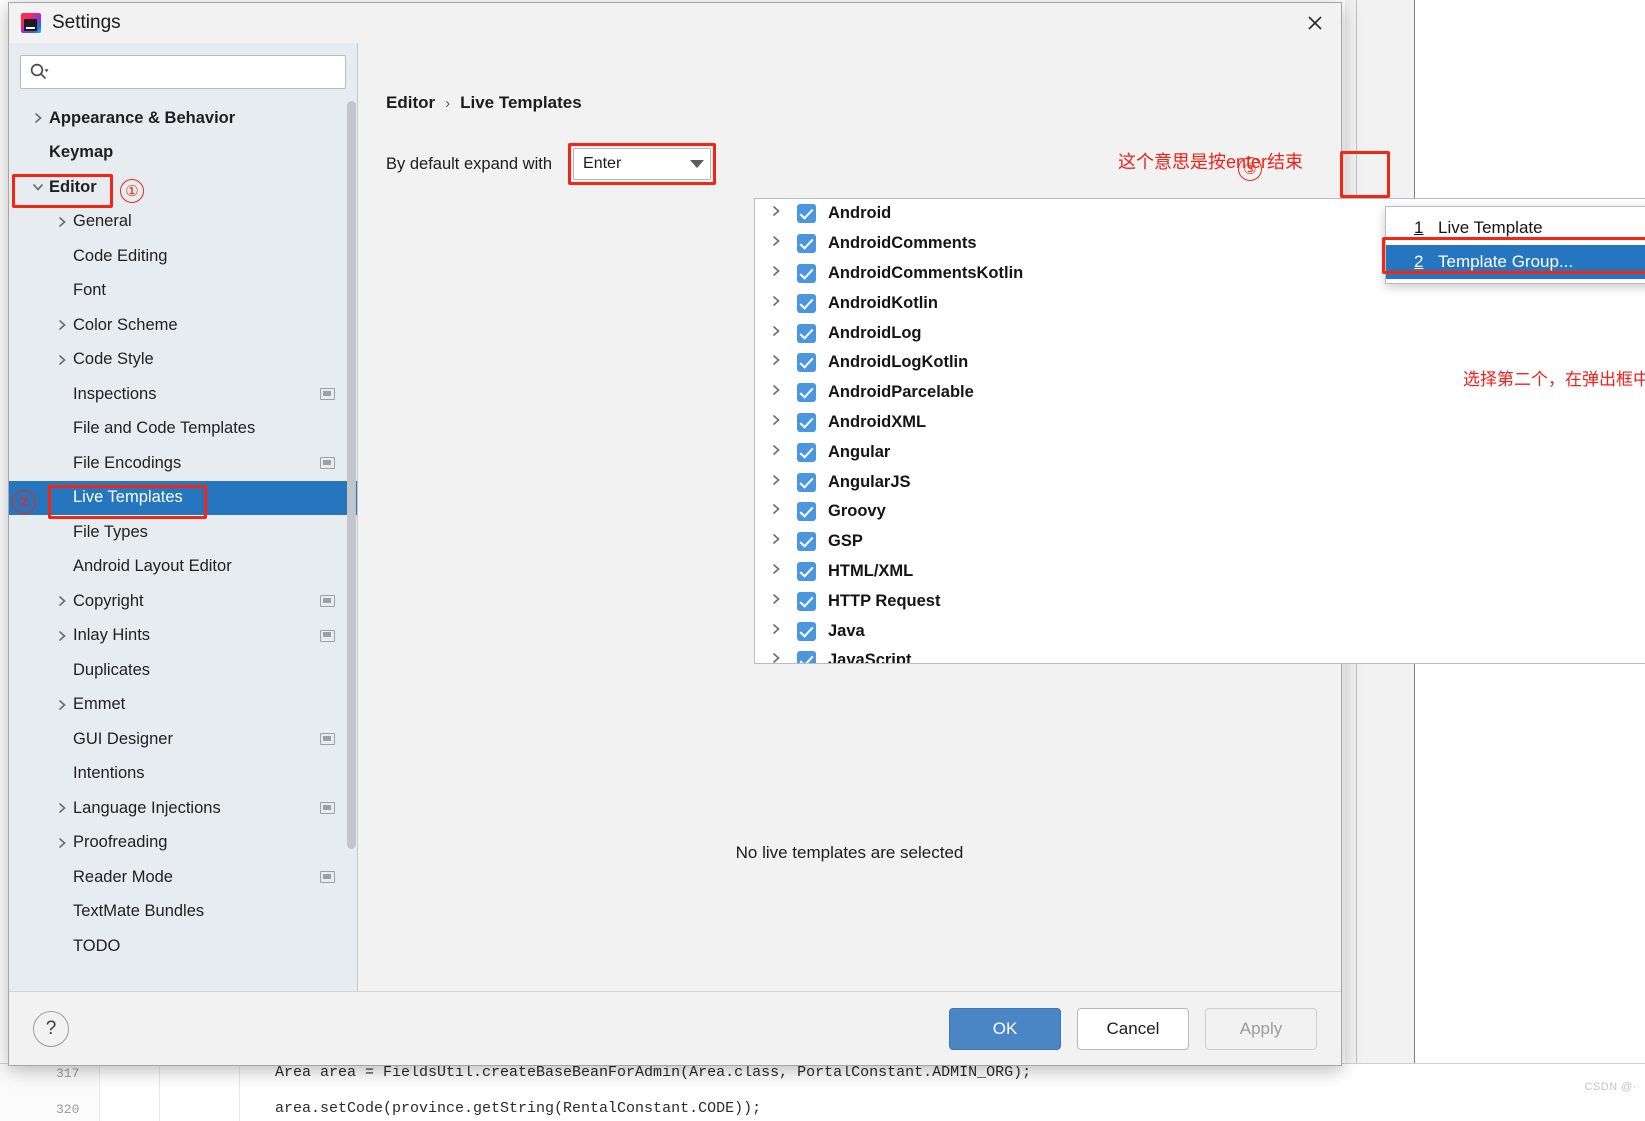 This screenshot has width=1645, height=1121. I want to click on sidebar-scrollbar, so click(351, 551).